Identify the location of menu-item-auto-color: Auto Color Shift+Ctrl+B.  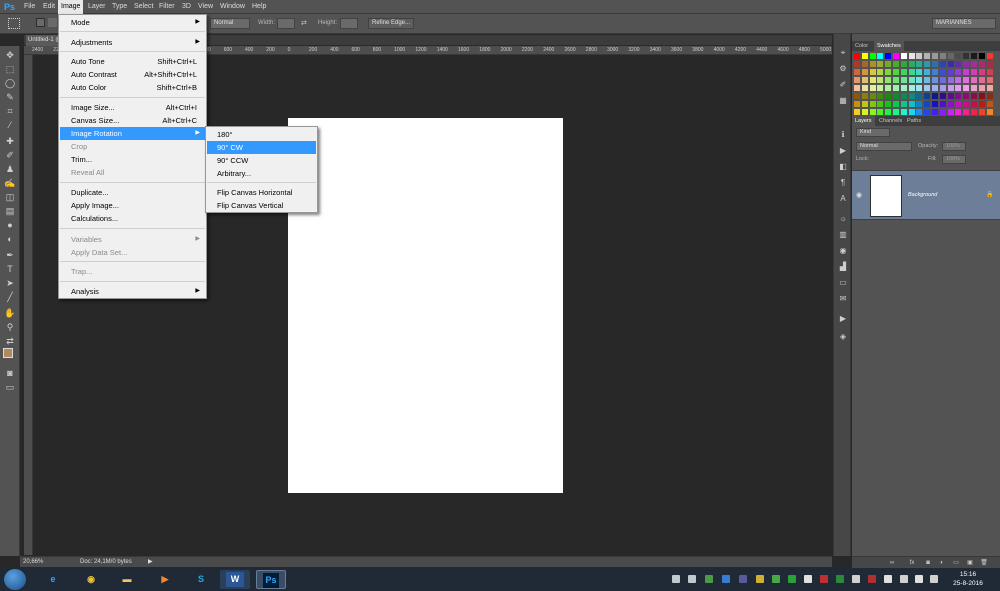
(132, 87).